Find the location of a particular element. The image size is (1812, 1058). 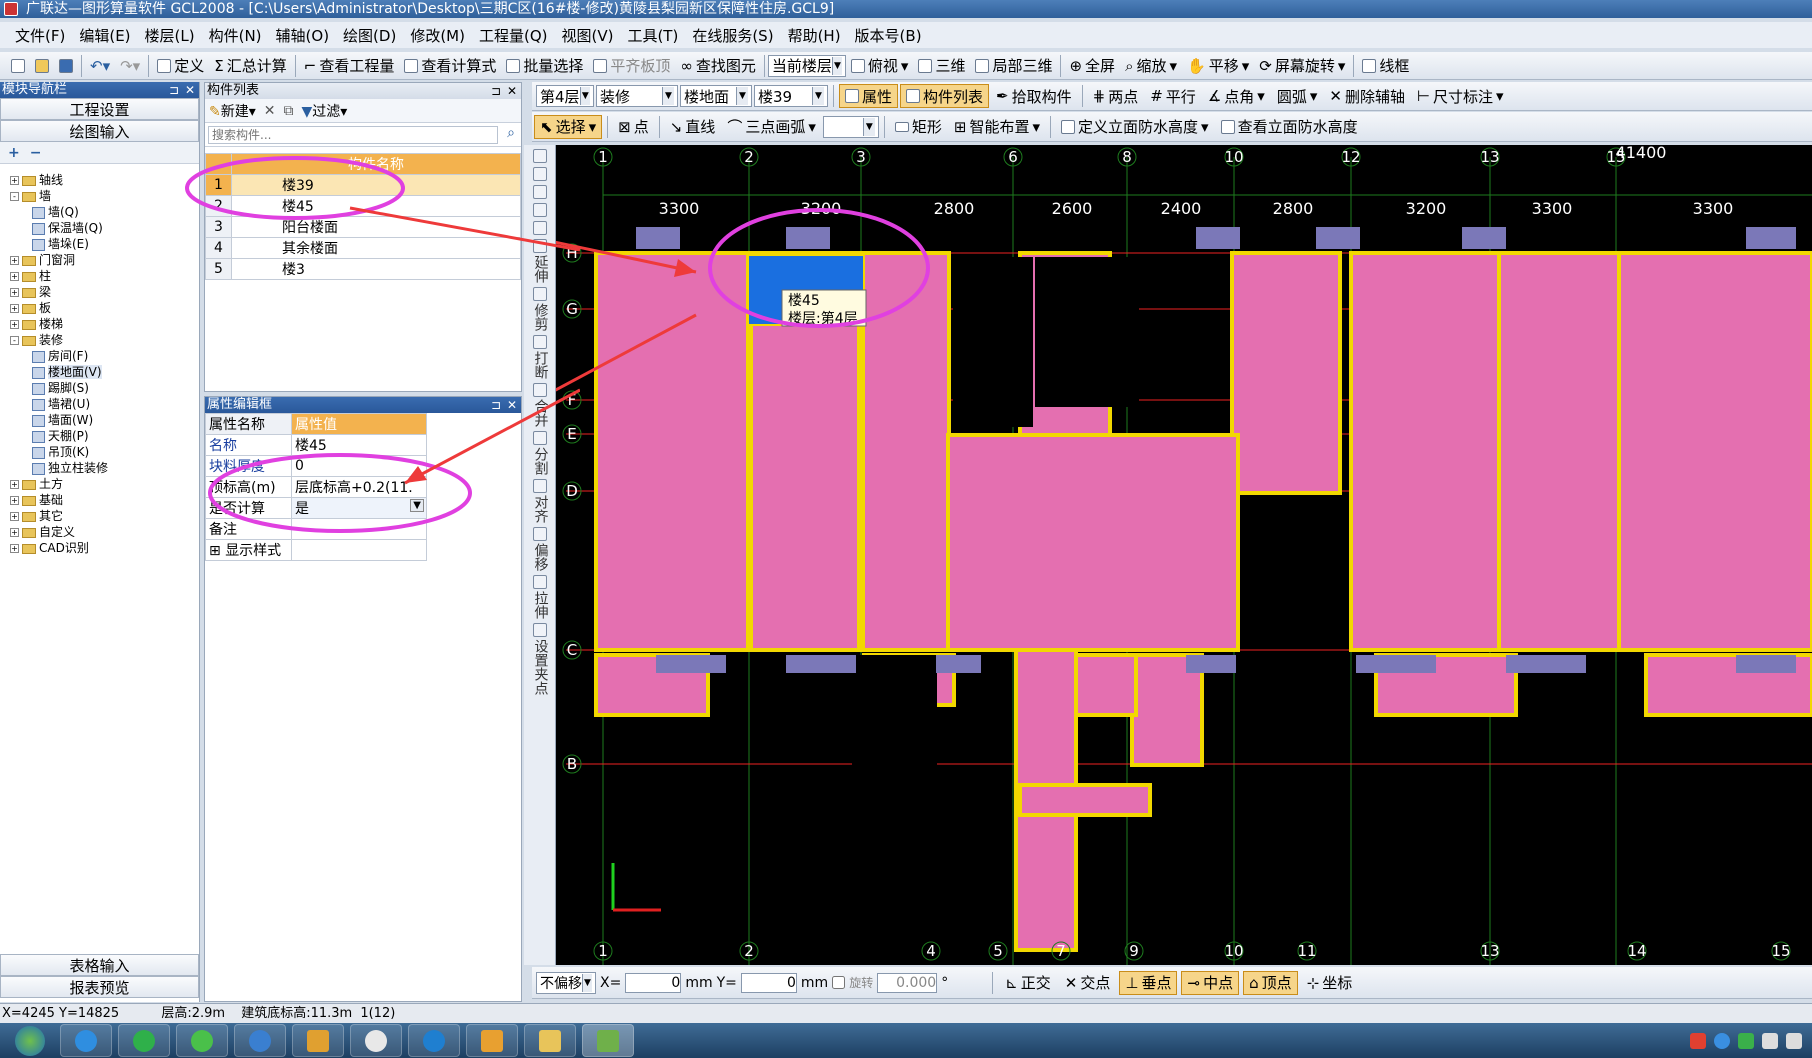

three-point-arc-button: ⌒ 三点画弧 ▾ is located at coordinates (771, 127).